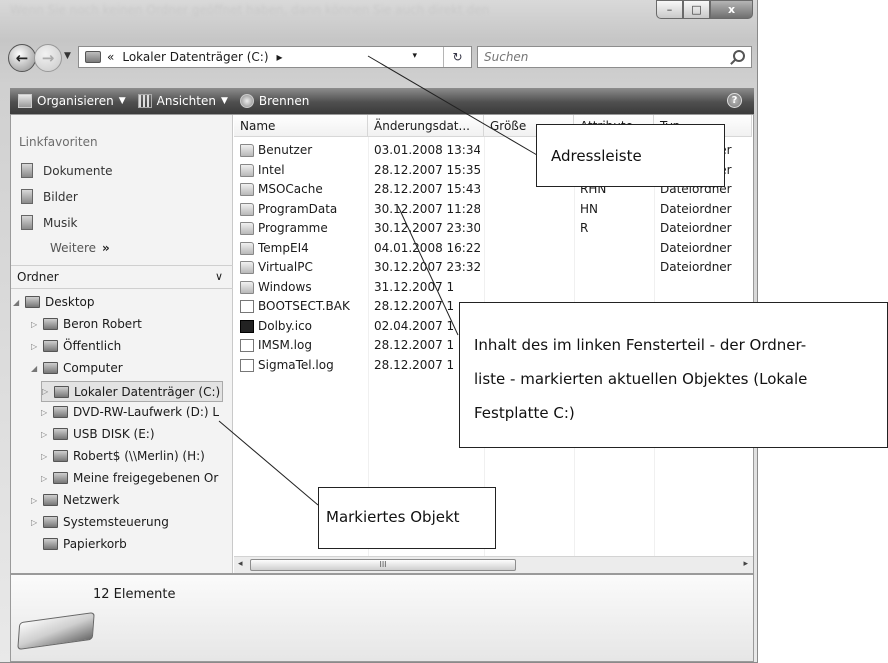  Describe the element at coordinates (240, 564) in the screenshot. I see `scroll-left-icon: ◂` at that location.